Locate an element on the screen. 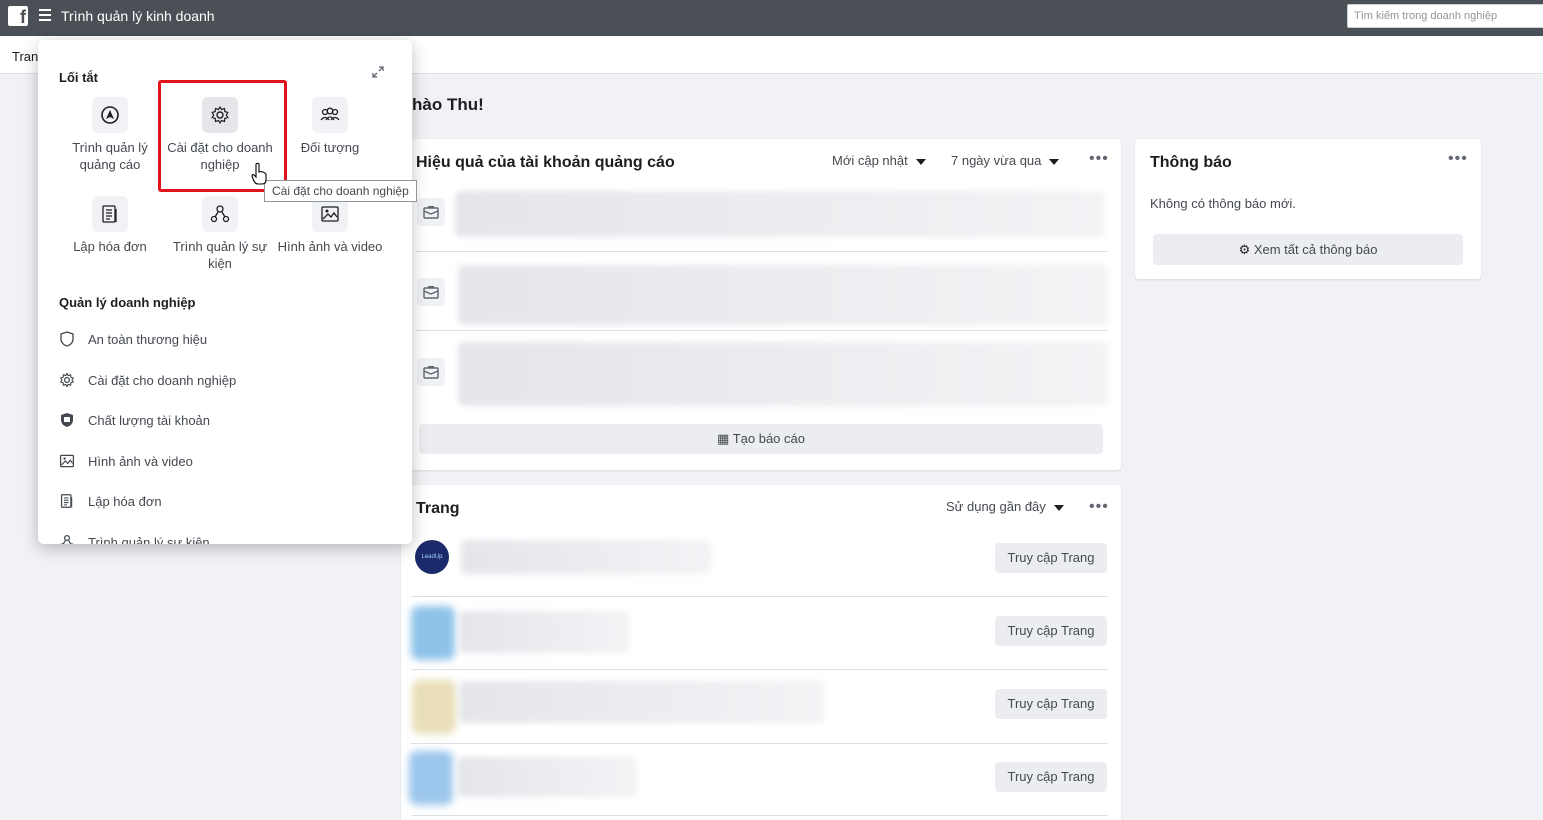 The width and height of the screenshot is (1543, 820). shortcut-label: Lập hóa đơn is located at coordinates (110, 246).